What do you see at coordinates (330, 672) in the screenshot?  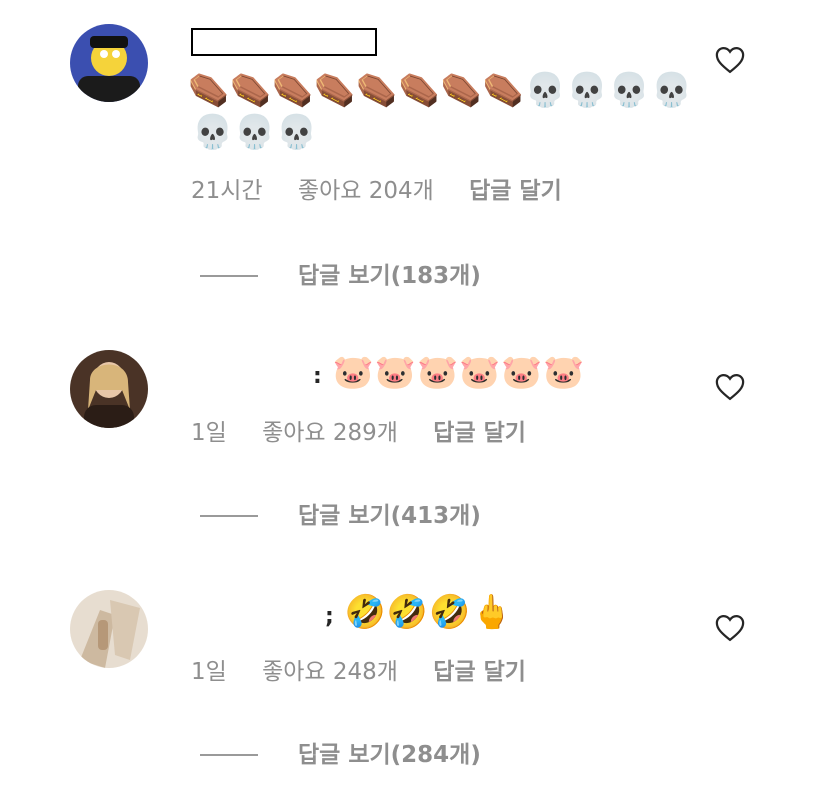 I see `likes-count: 좋아요 248개` at bounding box center [330, 672].